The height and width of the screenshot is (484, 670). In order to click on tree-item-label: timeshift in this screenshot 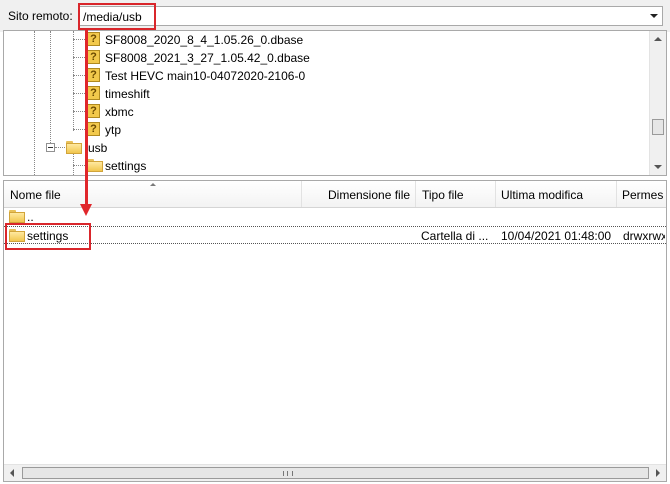, I will do `click(127, 94)`.